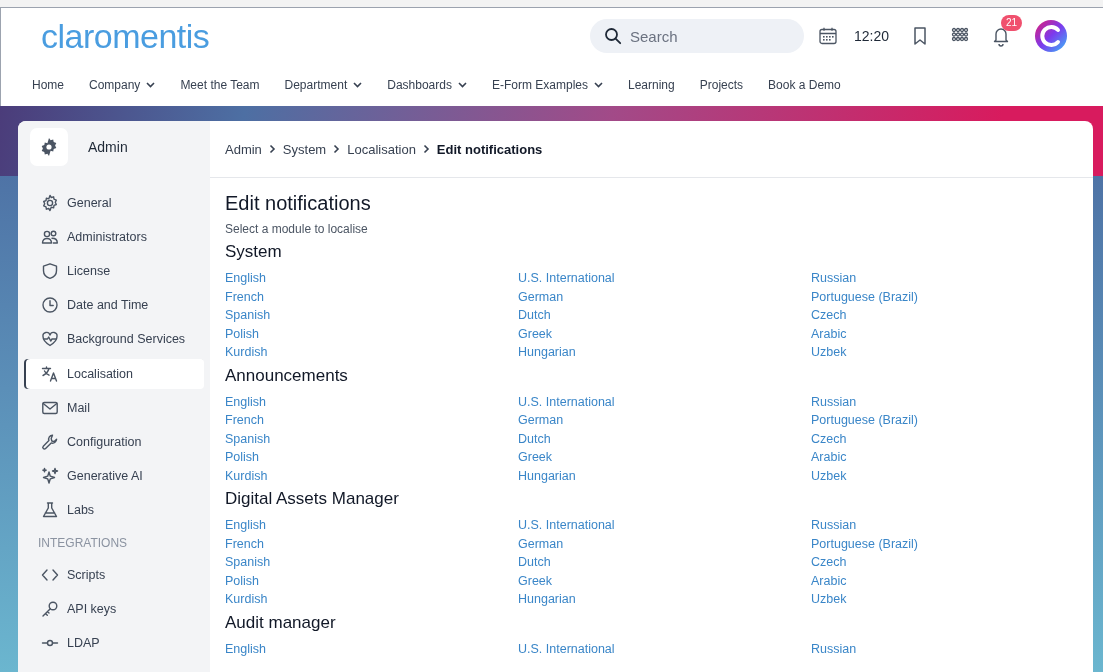 The width and height of the screenshot is (1103, 672). Describe the element at coordinates (243, 149) in the screenshot. I see `breadcrumb-link: Admin` at that location.